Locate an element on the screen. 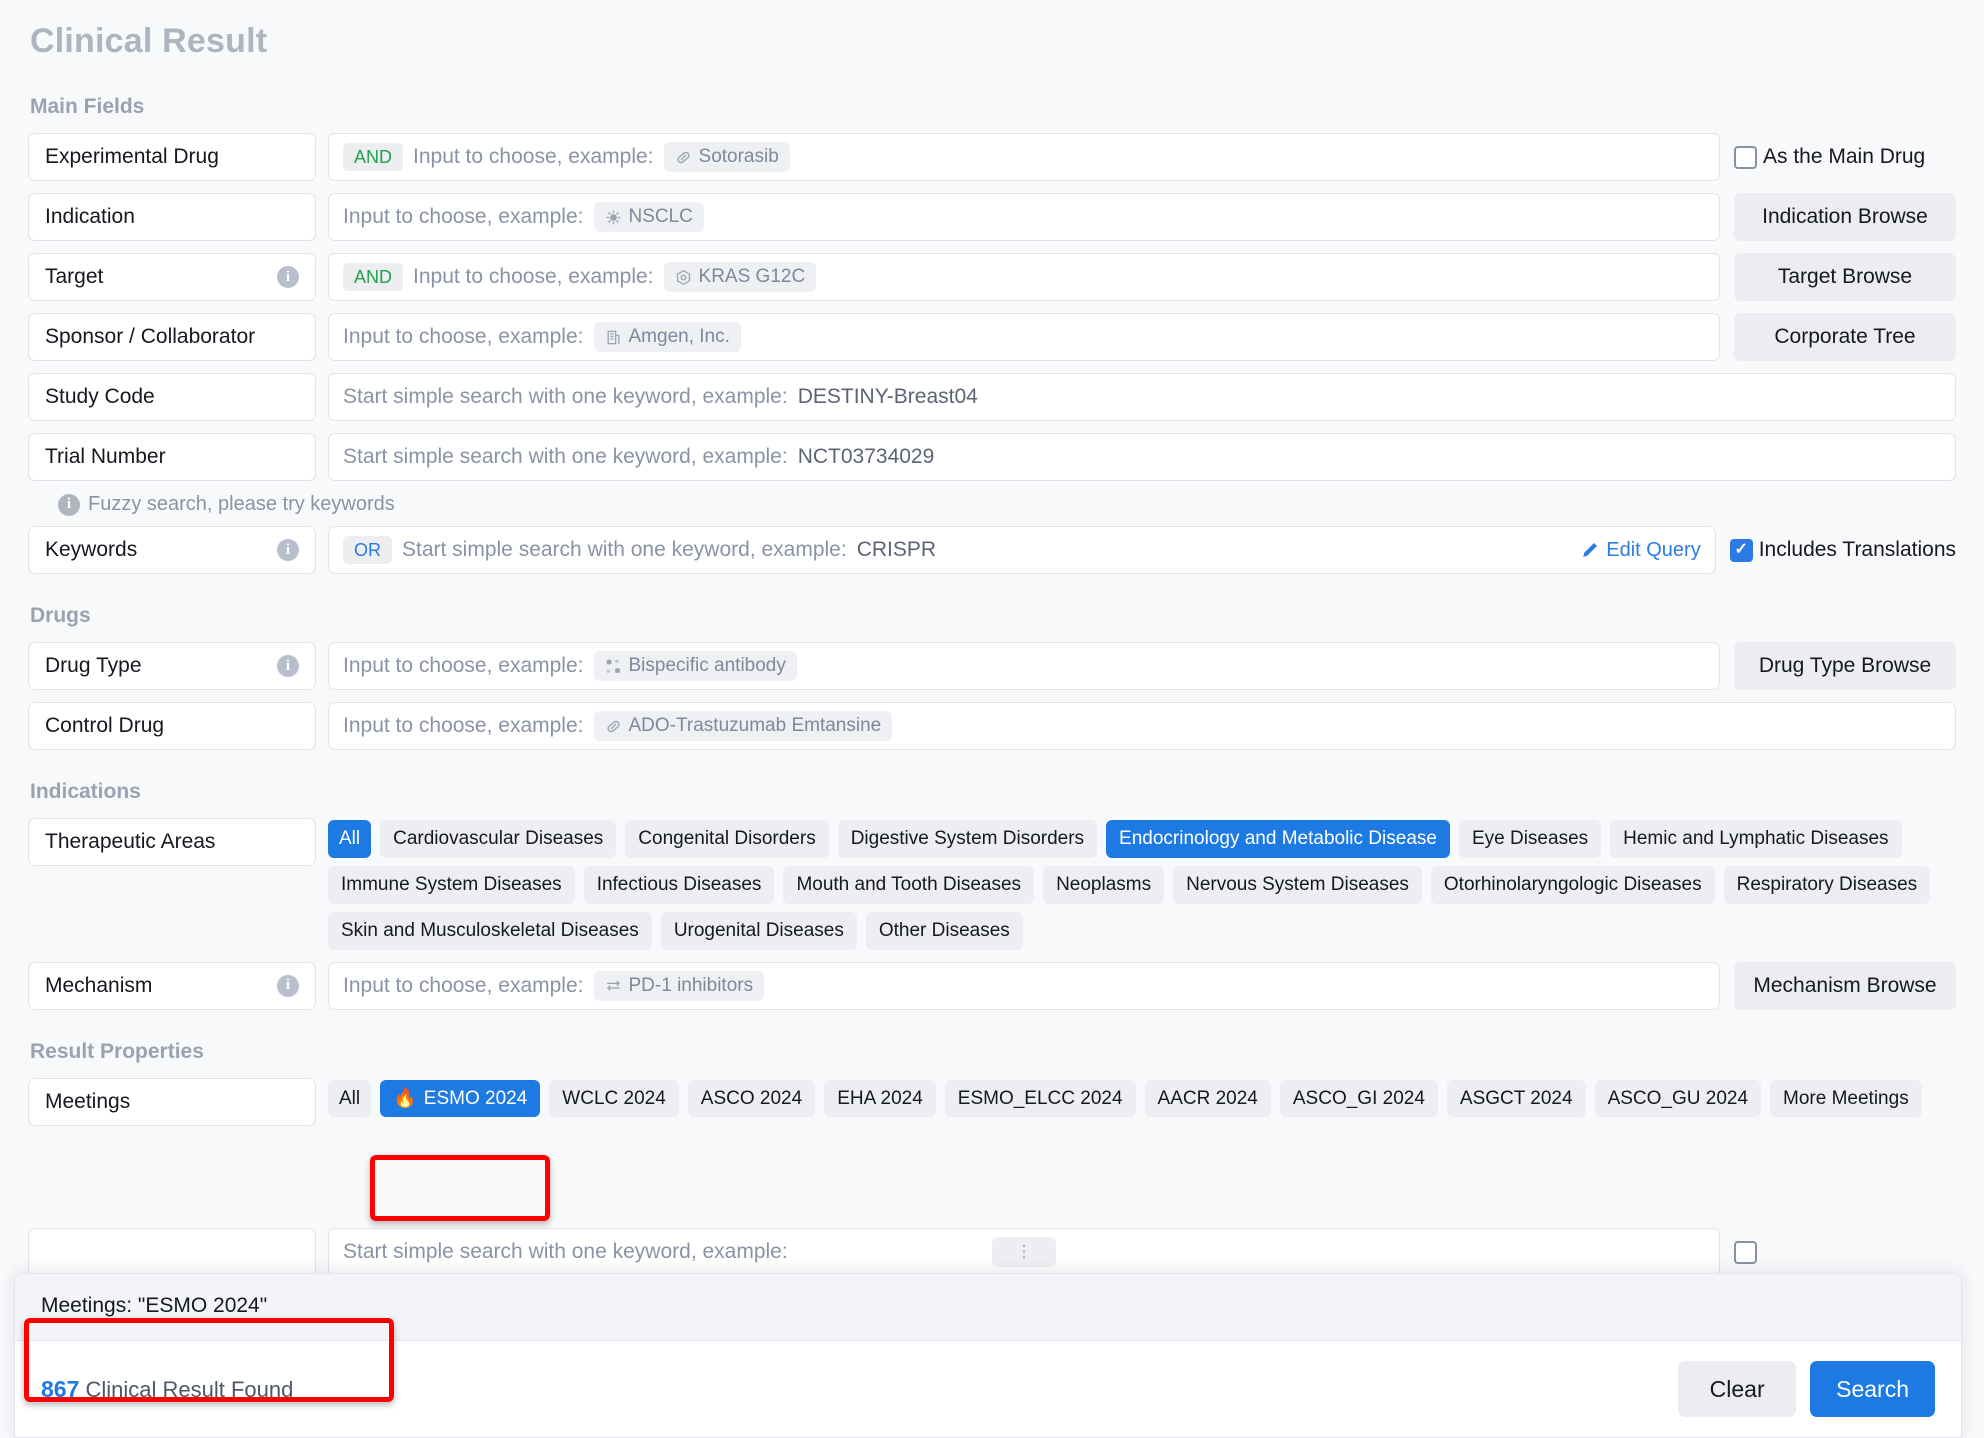  building-icon is located at coordinates (613, 337).